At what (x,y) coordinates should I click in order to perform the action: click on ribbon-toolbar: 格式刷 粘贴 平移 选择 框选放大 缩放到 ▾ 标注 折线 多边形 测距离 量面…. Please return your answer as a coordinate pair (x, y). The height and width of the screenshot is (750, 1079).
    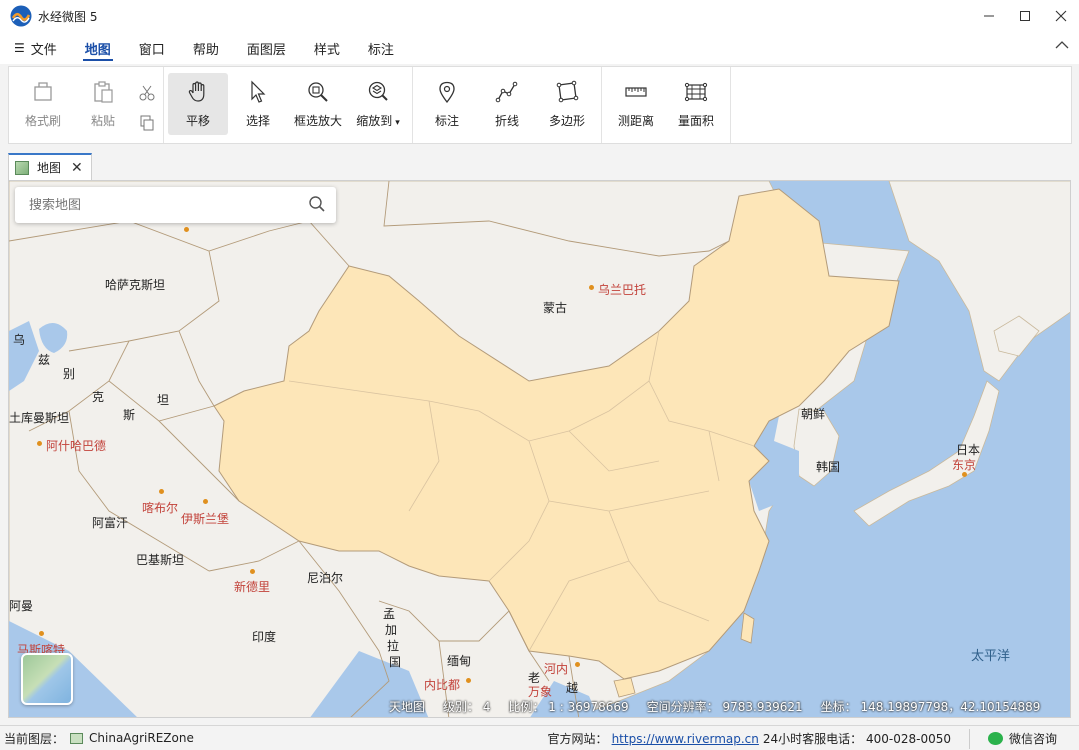
    Looking at the image, I should click on (540, 105).